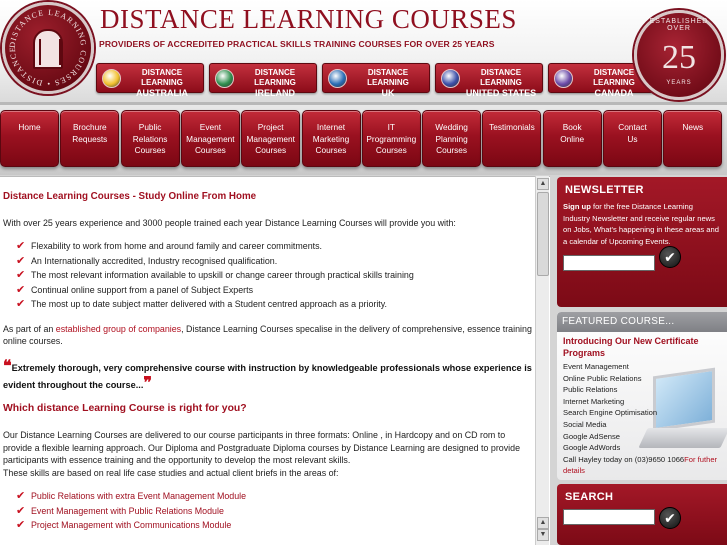 The width and height of the screenshot is (727, 545). What do you see at coordinates (270, 127) in the screenshot?
I see `nav-item-label: Project` at bounding box center [270, 127].